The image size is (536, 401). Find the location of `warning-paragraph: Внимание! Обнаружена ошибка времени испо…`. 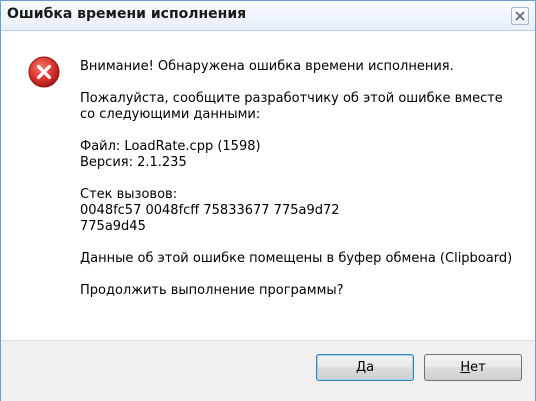

warning-paragraph: Внимание! Обнаружена ошибка времени испо… is located at coordinates (300, 67).